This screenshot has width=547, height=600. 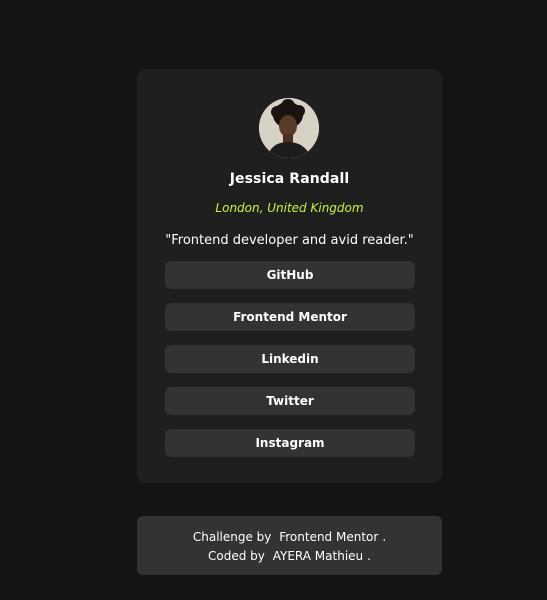 What do you see at coordinates (289, 179) in the screenshot?
I see `profile-name: Jessica Randall` at bounding box center [289, 179].